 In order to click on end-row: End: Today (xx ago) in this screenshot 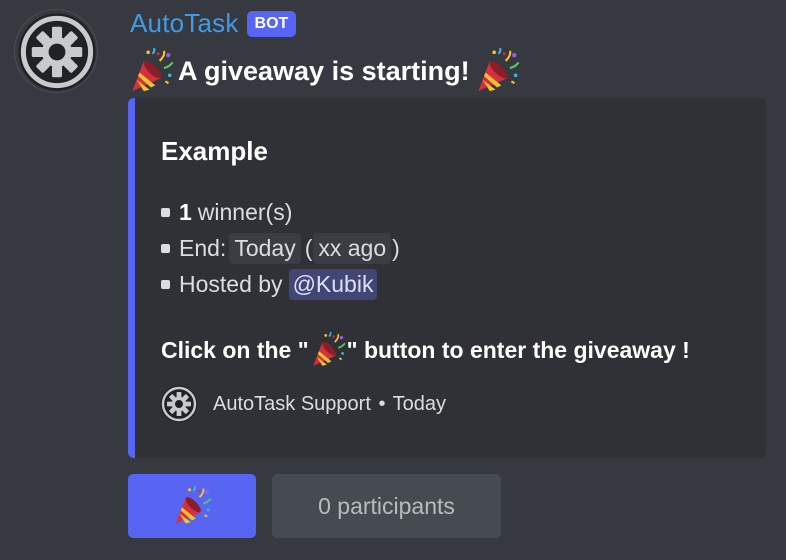, I will do `click(281, 248)`.